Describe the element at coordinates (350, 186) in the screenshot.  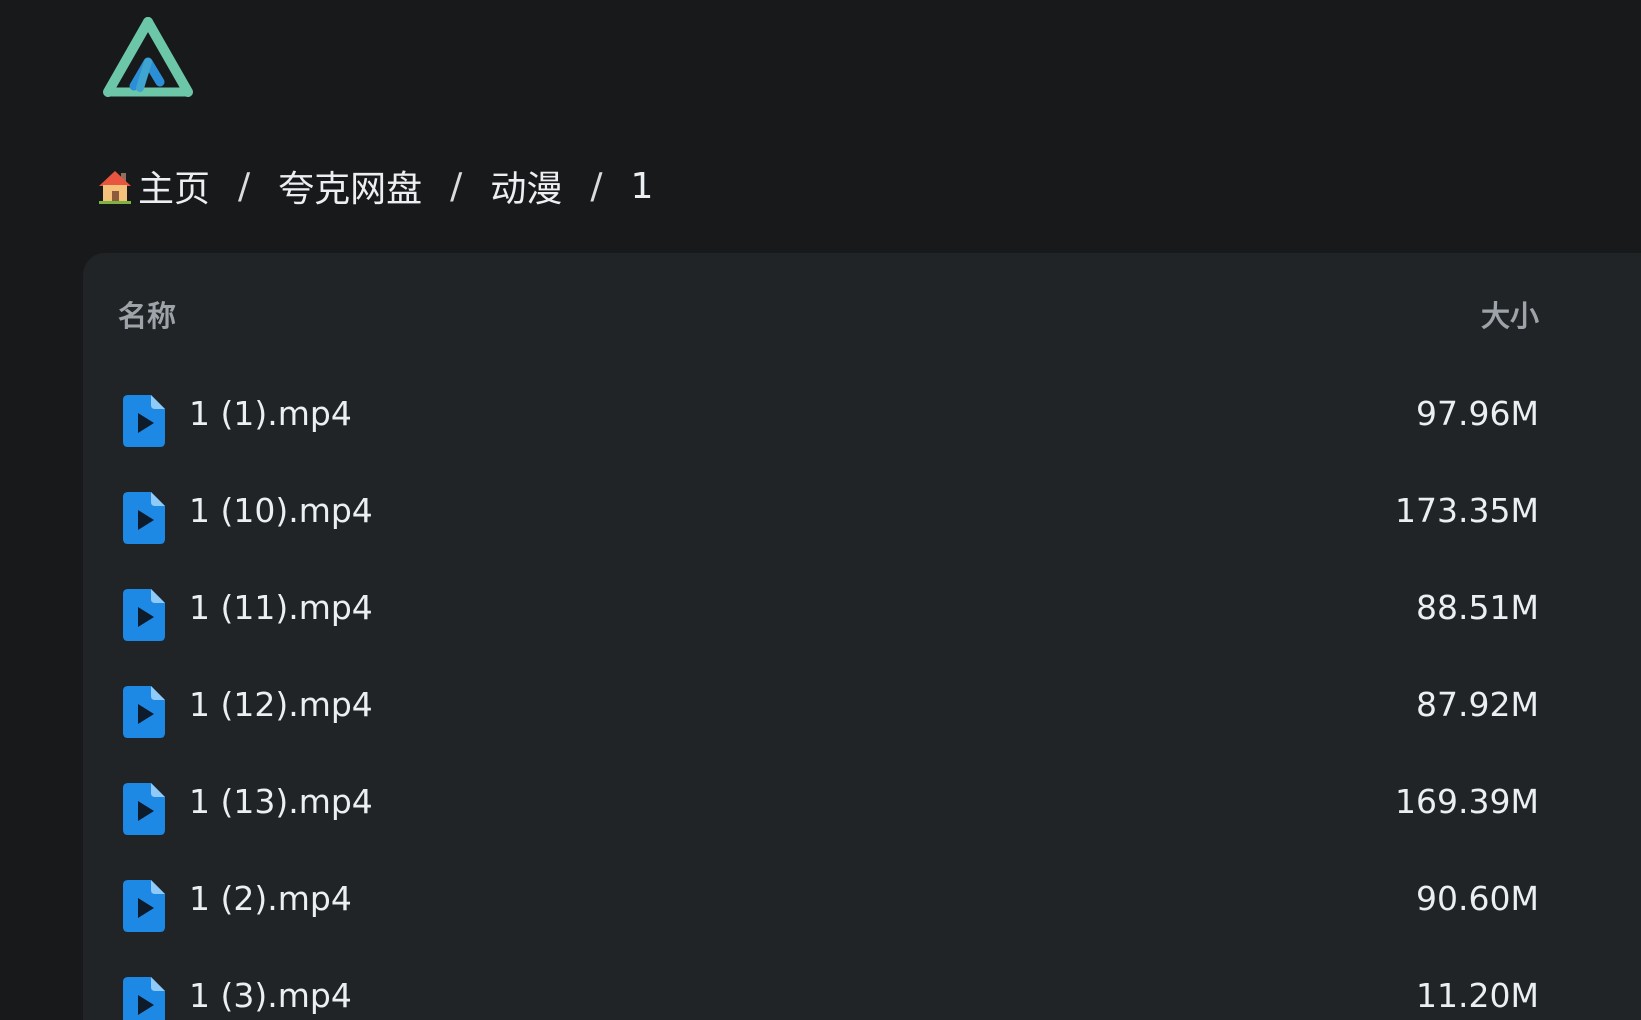
I see `breadcrumb-item-quark-drive: 夸克网盘` at that location.